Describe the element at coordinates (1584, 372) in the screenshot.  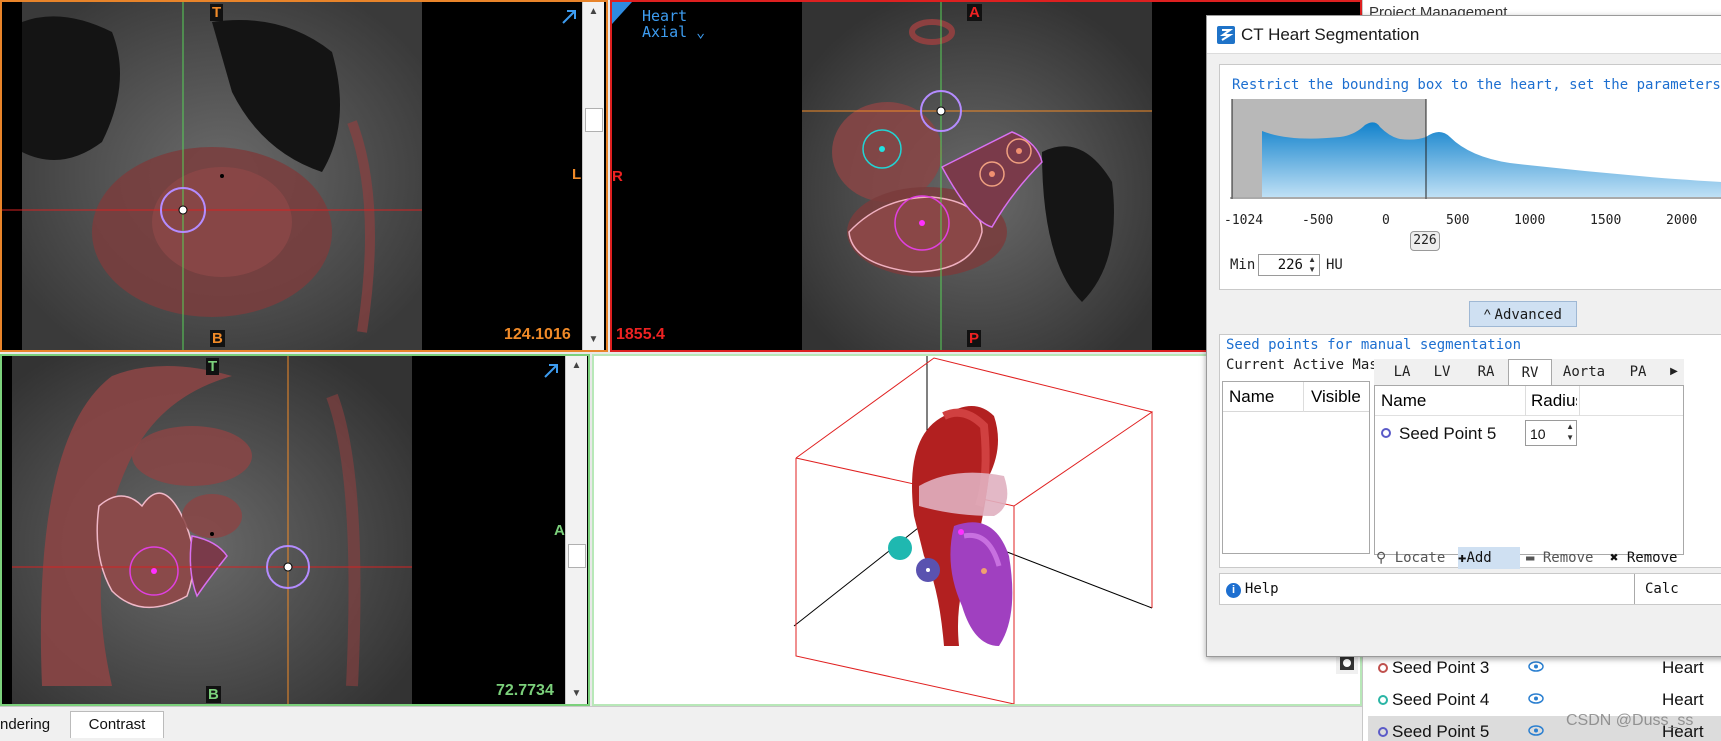
I see `tab-aorta: Aorta` at that location.